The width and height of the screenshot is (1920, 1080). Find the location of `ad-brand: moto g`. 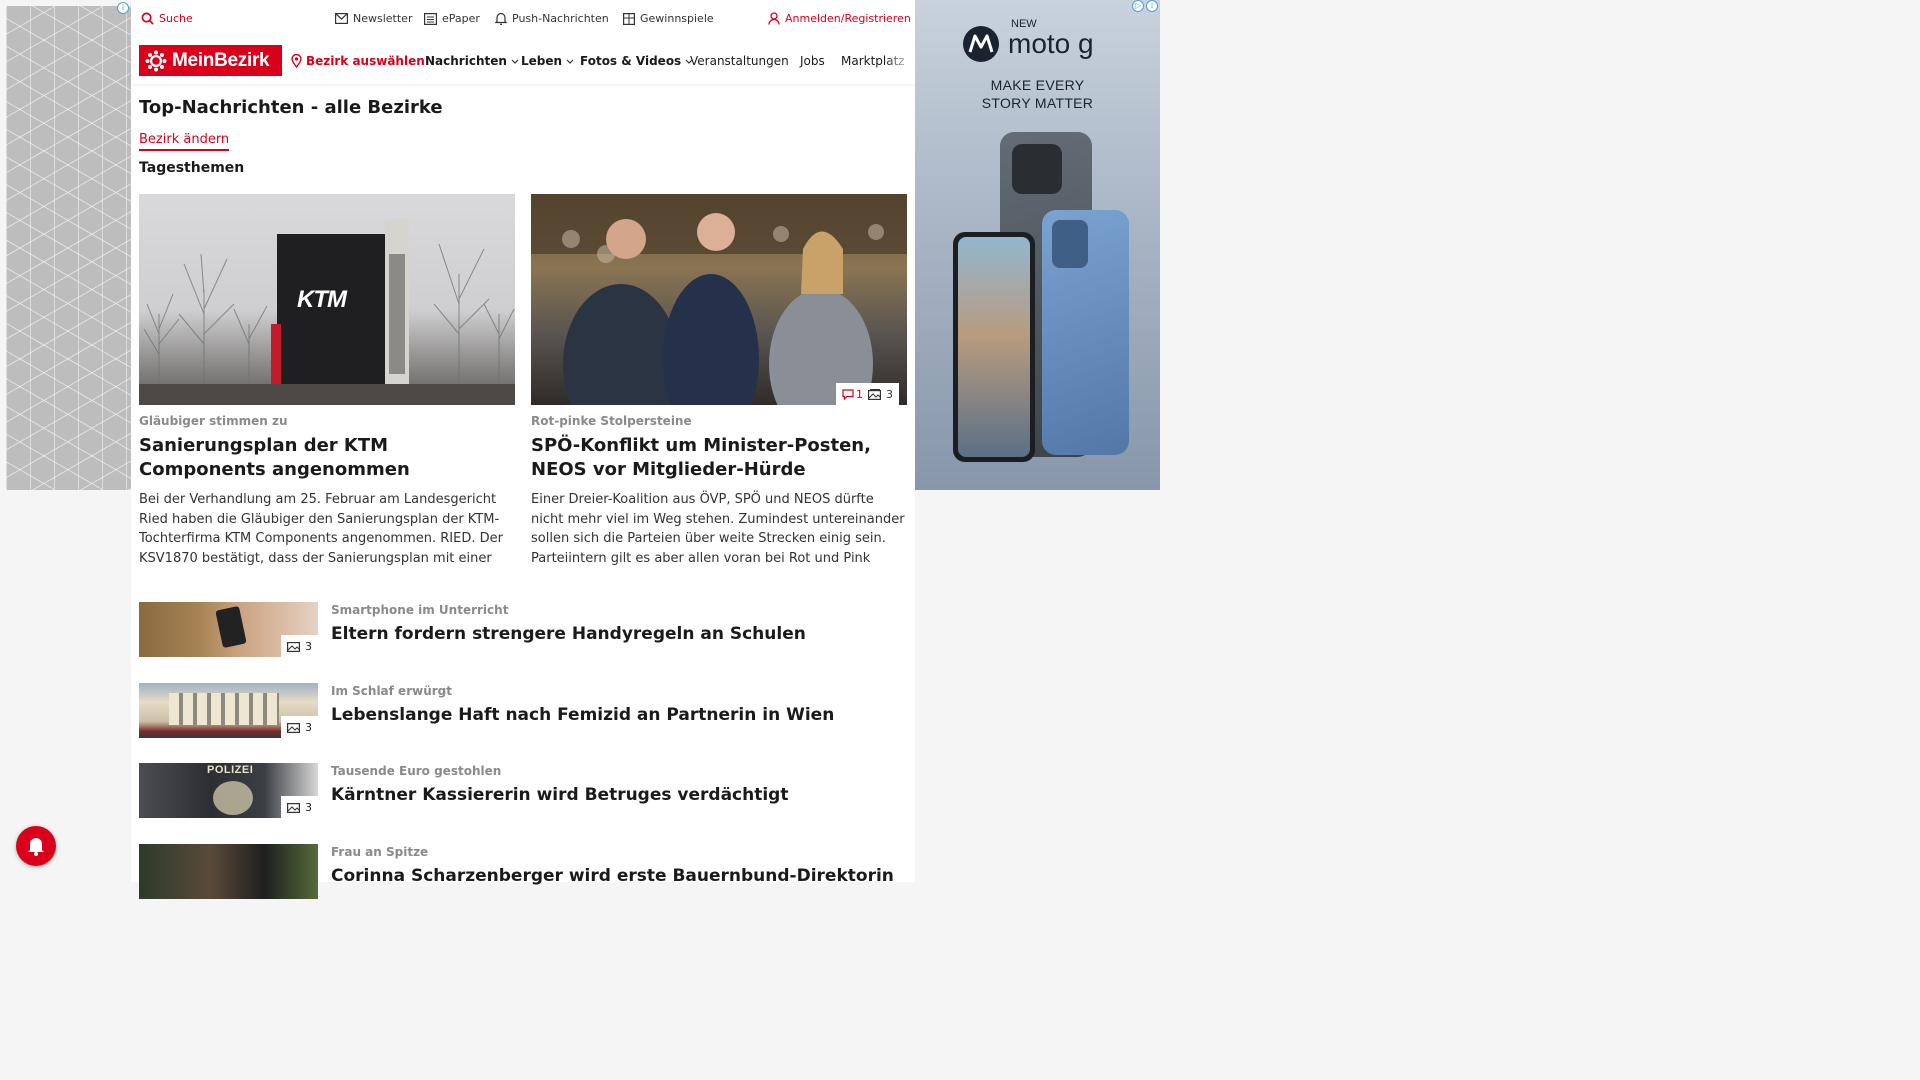

ad-brand: moto g is located at coordinates (1028, 44).